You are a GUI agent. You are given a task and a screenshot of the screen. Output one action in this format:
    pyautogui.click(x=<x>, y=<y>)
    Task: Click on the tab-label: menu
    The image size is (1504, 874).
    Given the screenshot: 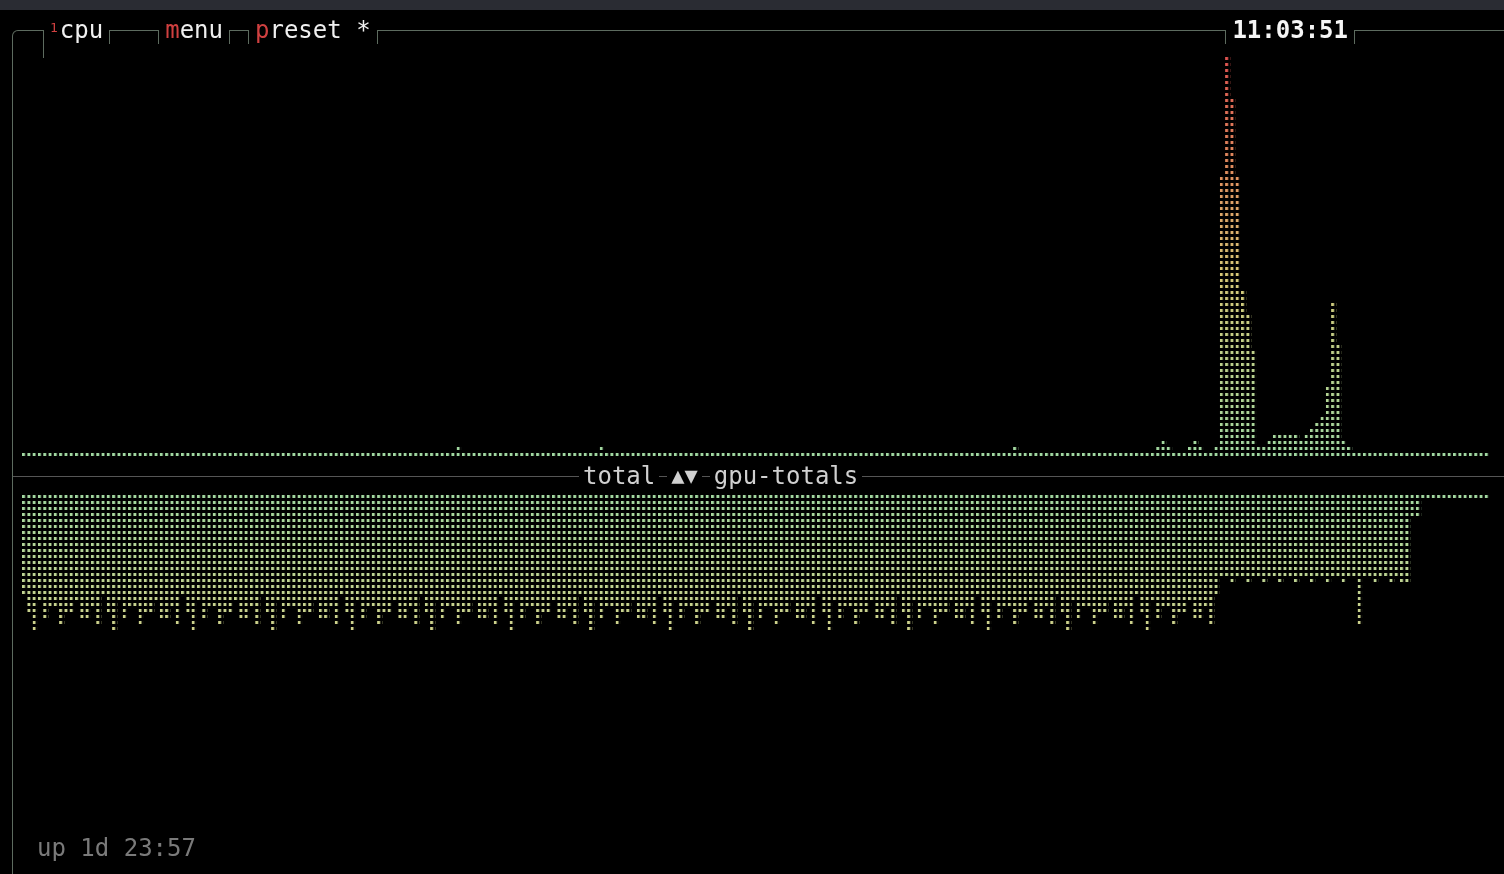 What is the action you would take?
    pyautogui.click(x=194, y=30)
    